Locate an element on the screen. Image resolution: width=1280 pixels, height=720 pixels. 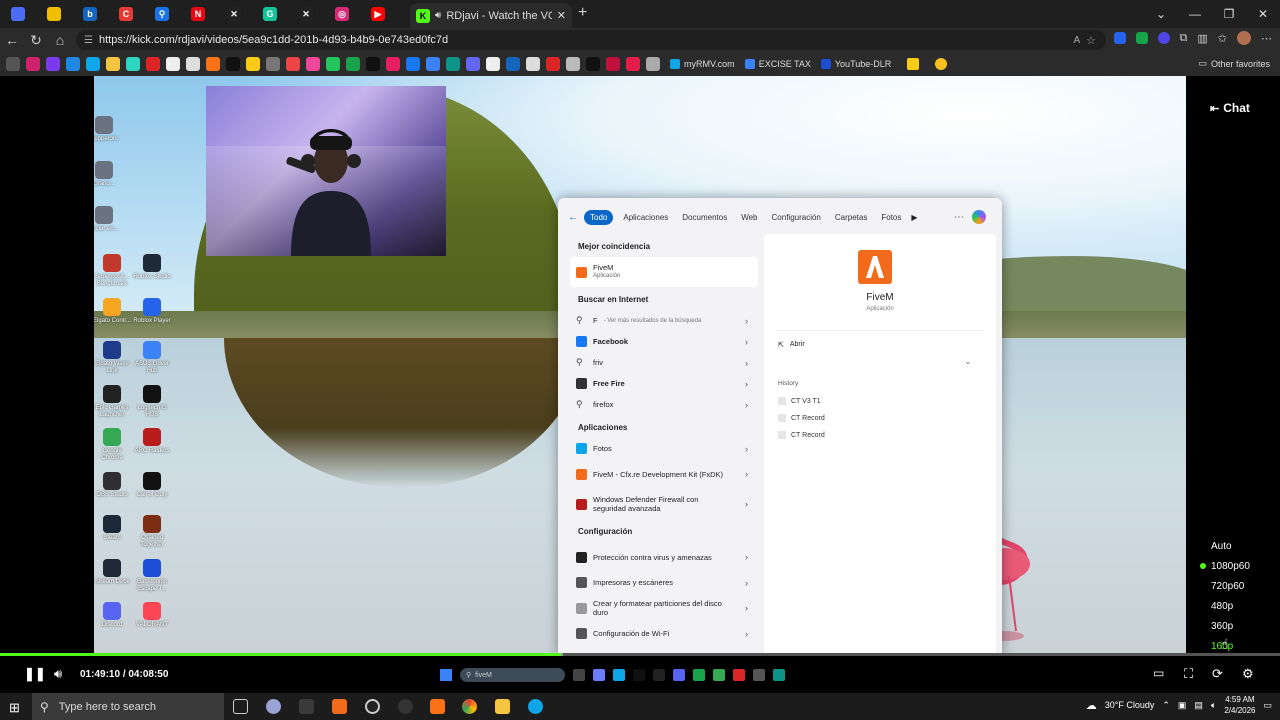
copilot-icon is located at coordinates (979, 217).